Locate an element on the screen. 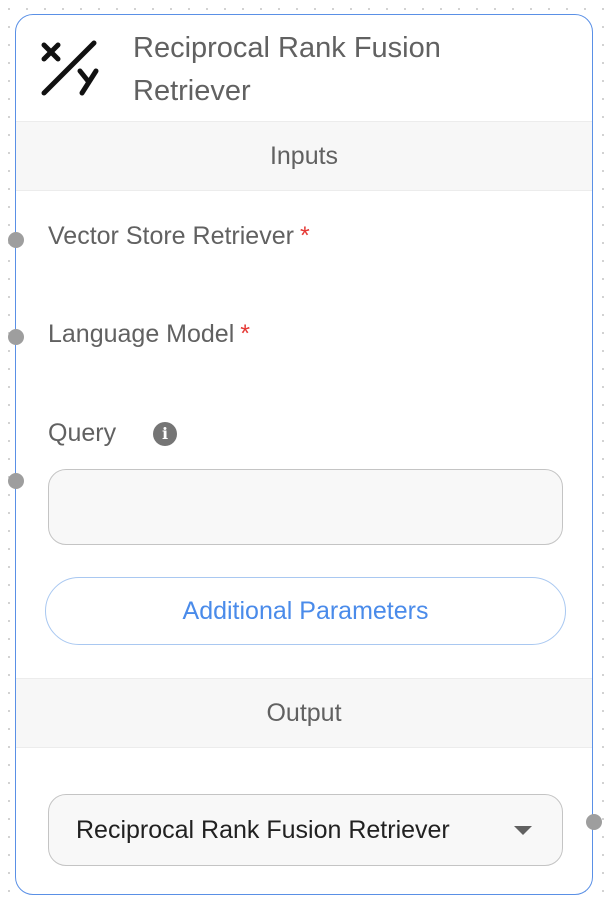  info-icon: i is located at coordinates (165, 434).